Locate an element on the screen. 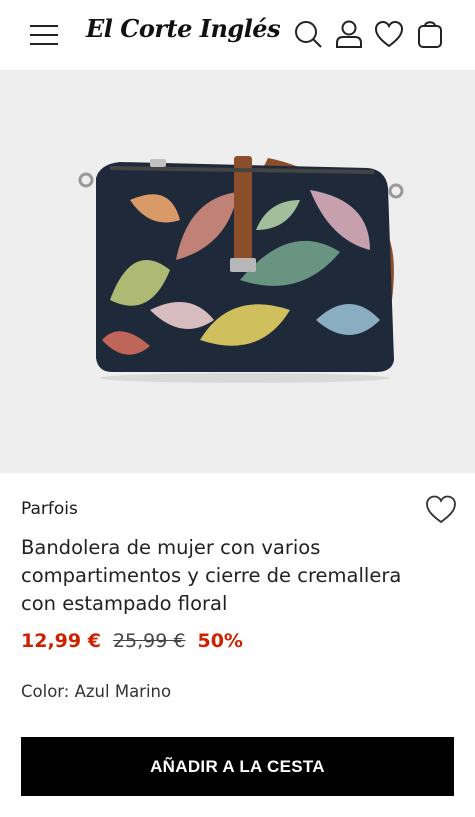  header-bar: El Corte Inglés is located at coordinates (237, 35).